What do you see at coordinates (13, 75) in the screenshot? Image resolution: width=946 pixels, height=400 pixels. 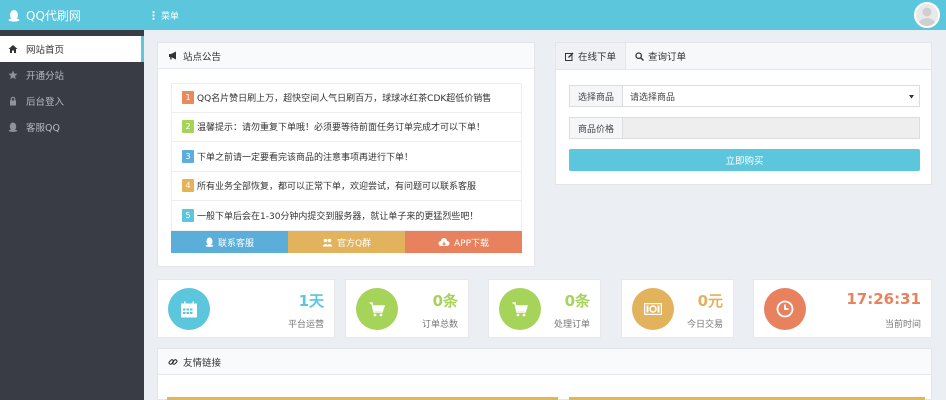 I see `star-icon` at bounding box center [13, 75].